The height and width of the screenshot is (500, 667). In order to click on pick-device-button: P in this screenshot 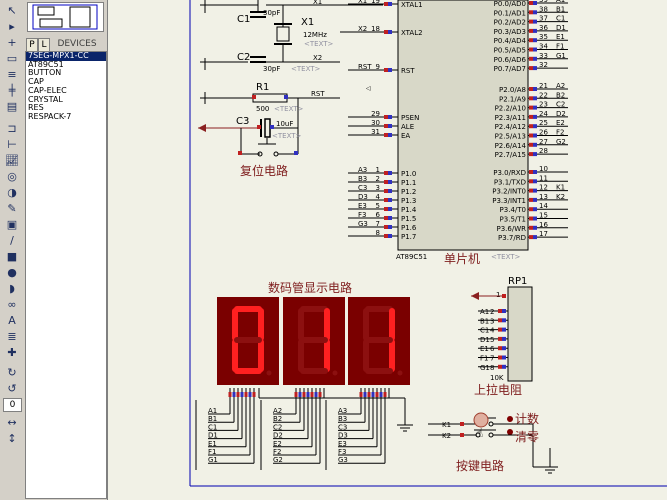, I will do `click(32, 45)`.